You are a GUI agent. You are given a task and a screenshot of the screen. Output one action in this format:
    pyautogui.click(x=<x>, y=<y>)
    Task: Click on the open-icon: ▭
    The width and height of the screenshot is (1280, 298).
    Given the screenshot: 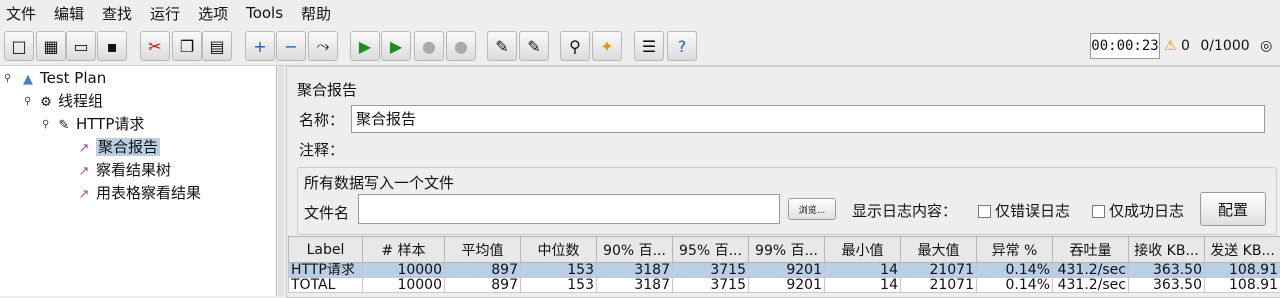 What is the action you would take?
    pyautogui.click(x=81, y=46)
    